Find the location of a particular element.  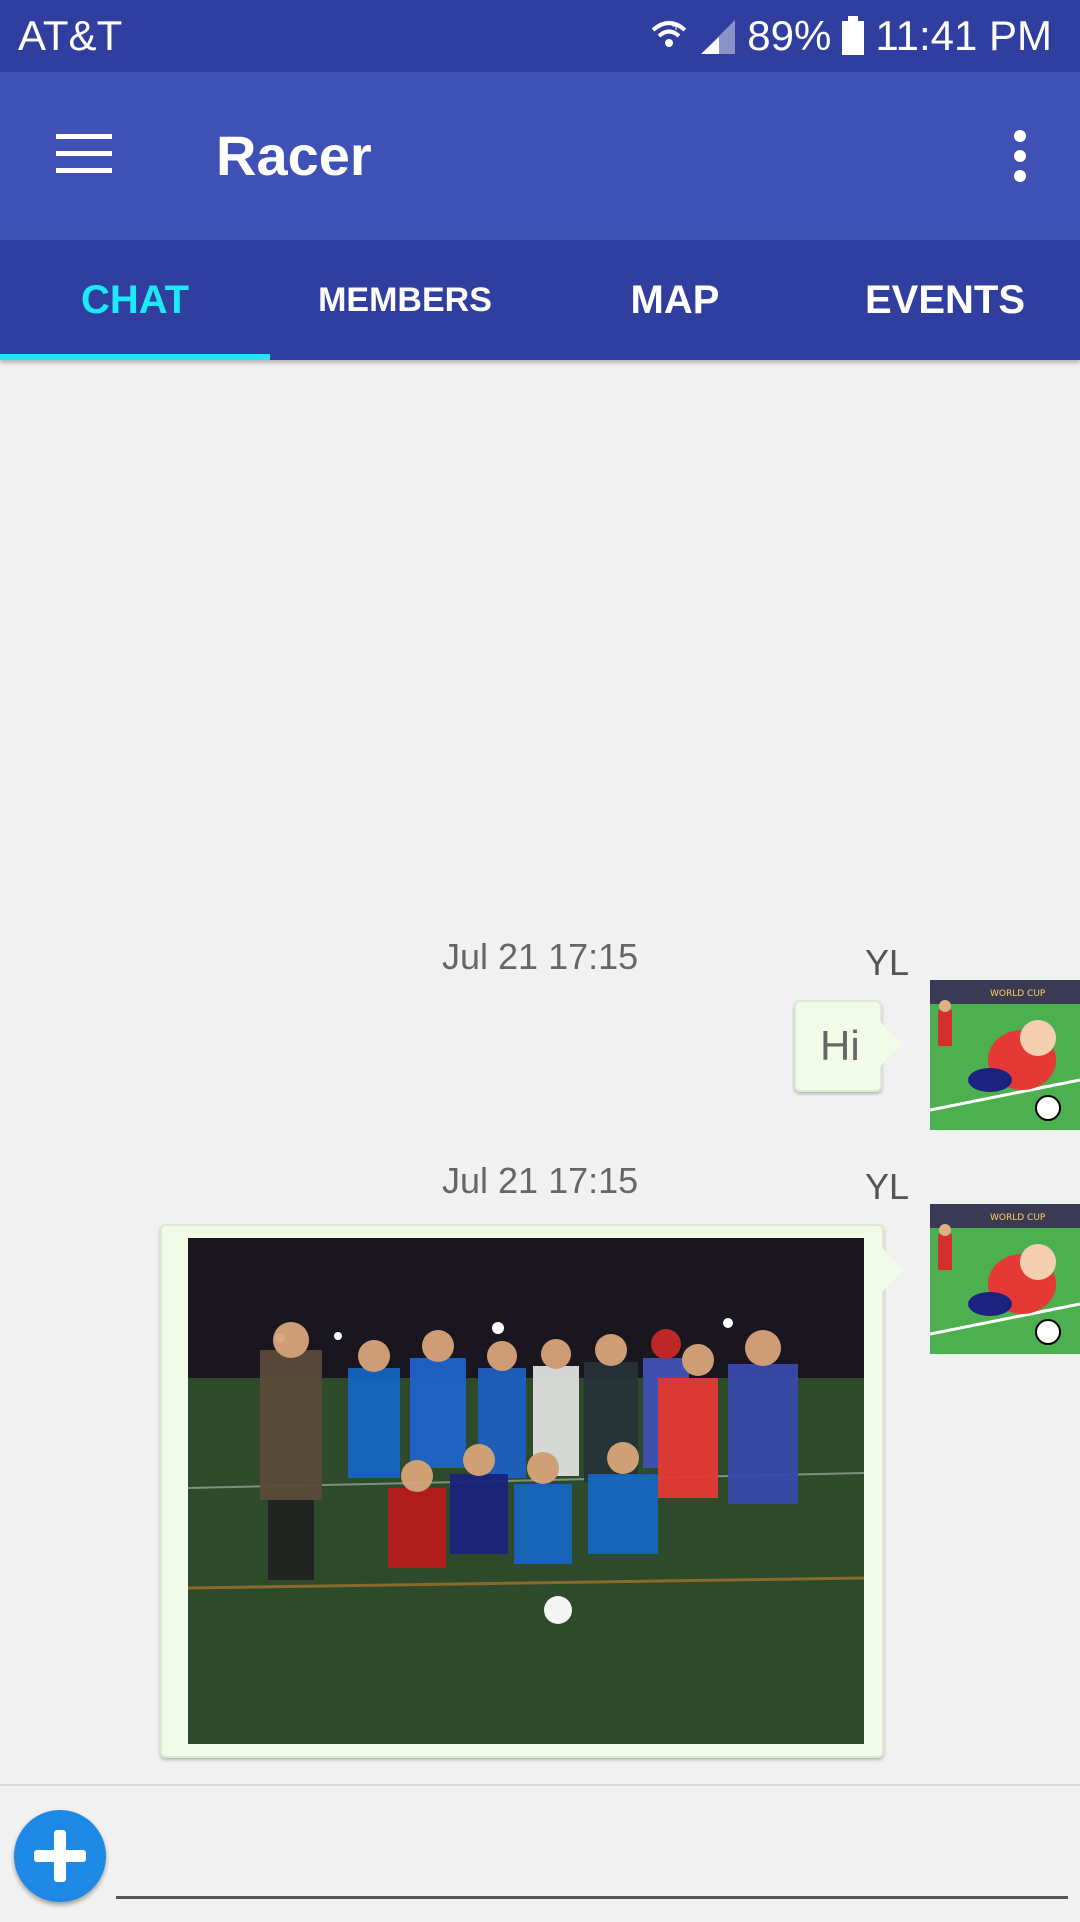

message-bubble: Hi is located at coordinates (848, 1046).